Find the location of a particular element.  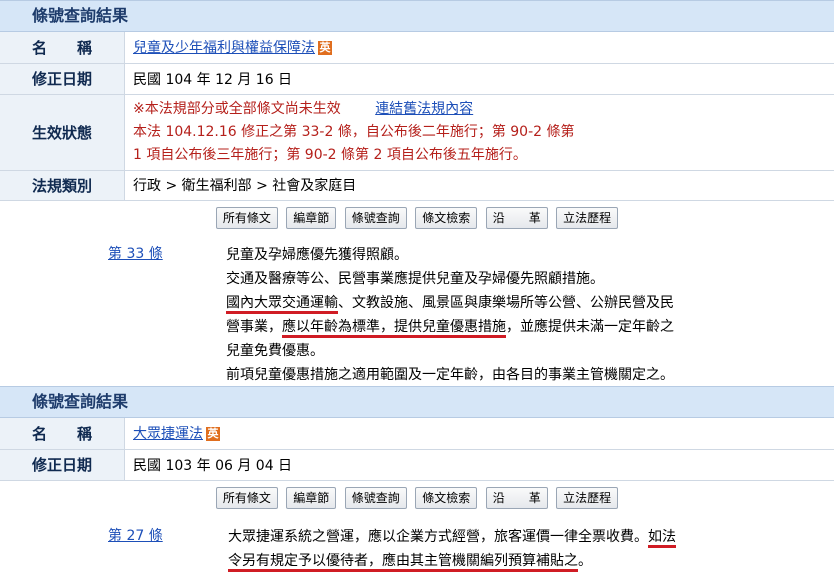

article-line: 大眾捷運系統之營運，應以企業方式經營，旅客運價一律全票收費。如法 is located at coordinates (500, 537).